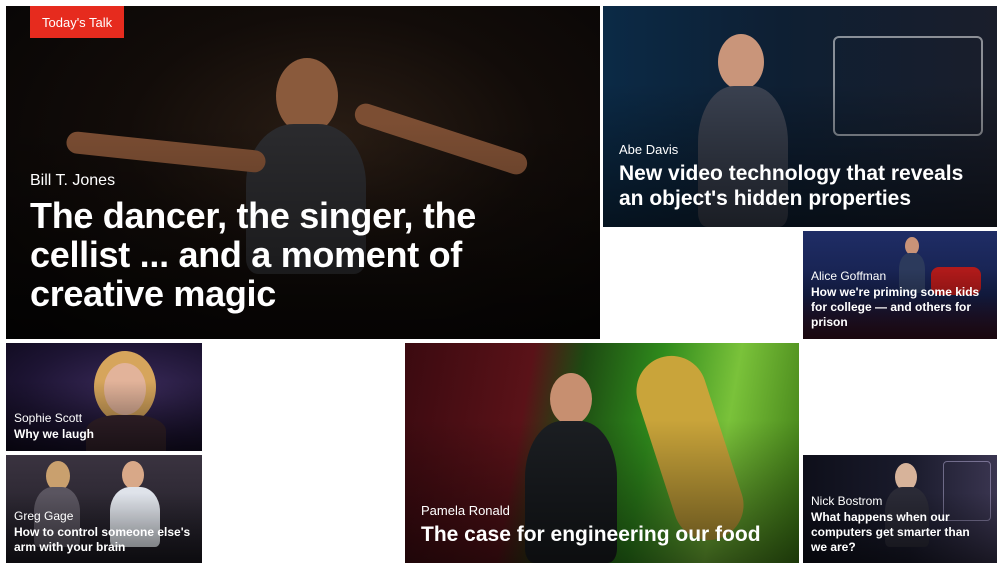 This screenshot has height=565, width=1000. I want to click on talk-caption-sophie-scott: Sophie Scott Why we laugh, so click(104, 431).